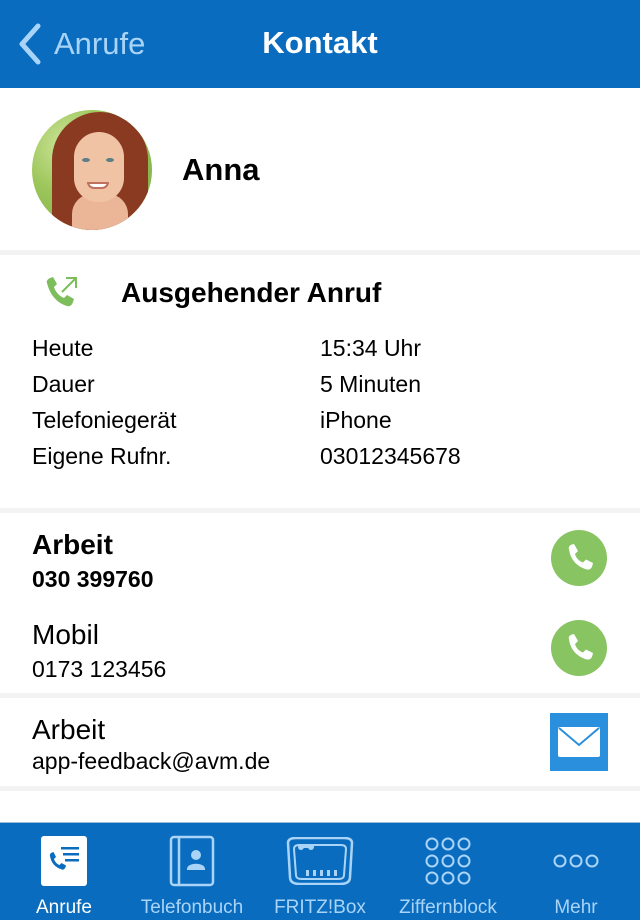  Describe the element at coordinates (192, 907) in the screenshot. I see `tab-label: Telefonbuch` at that location.